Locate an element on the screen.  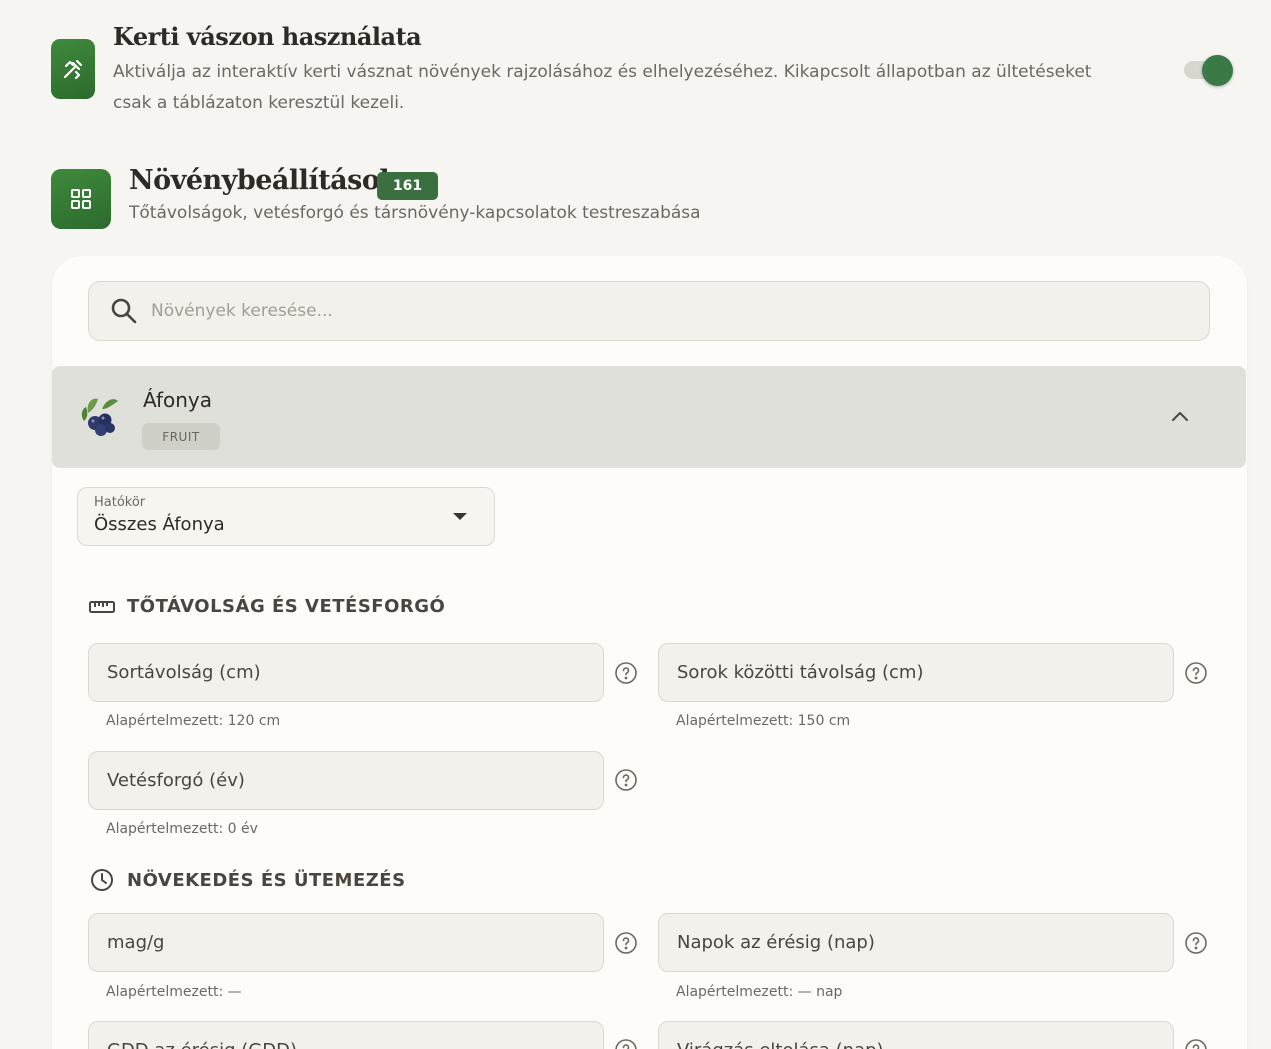
clock-icon is located at coordinates (102, 880).